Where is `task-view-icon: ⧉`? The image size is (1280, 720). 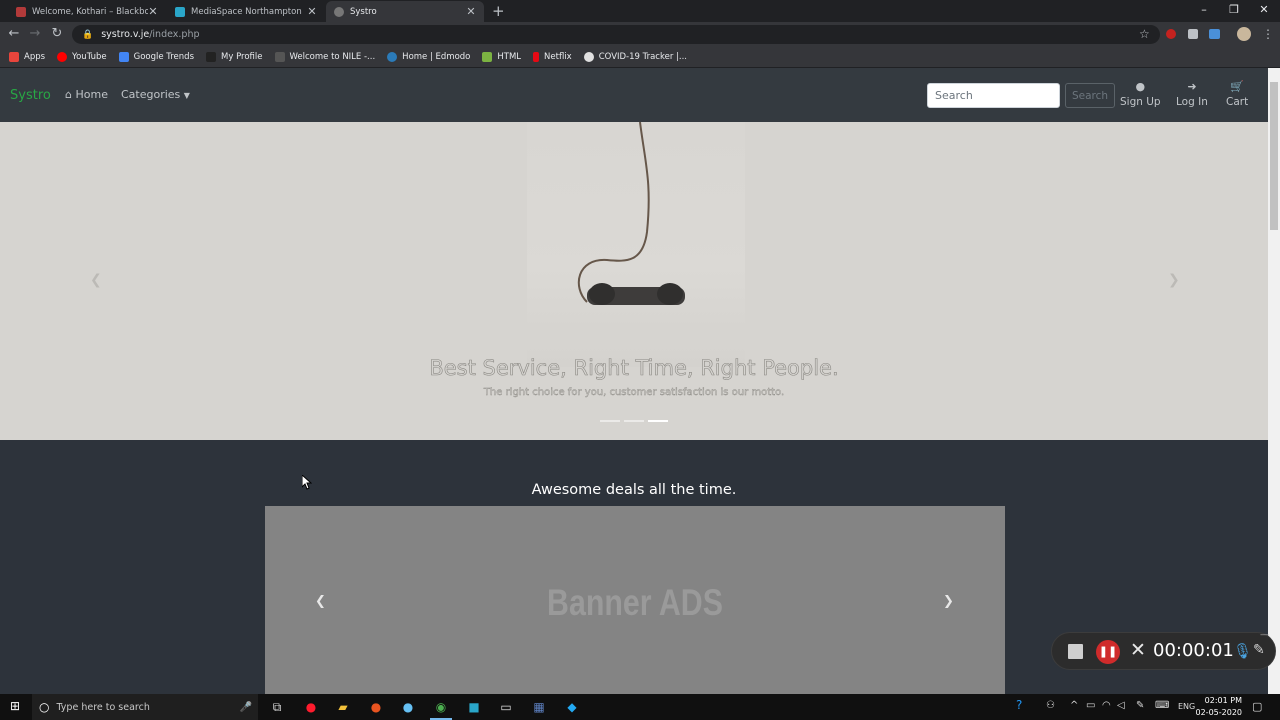
task-view-icon: ⧉ is located at coordinates (277, 707).